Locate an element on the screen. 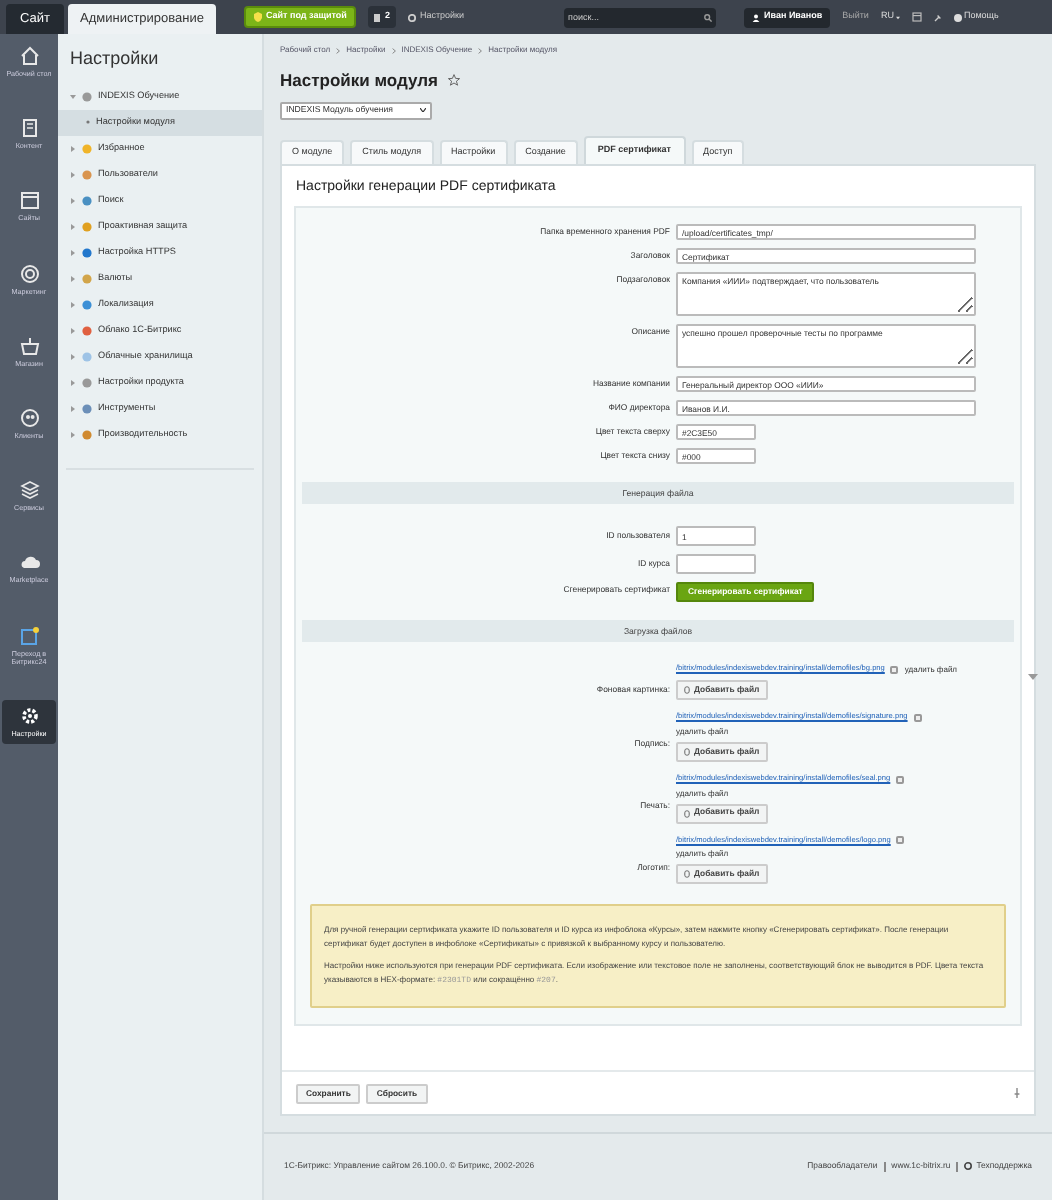  sidebar-title: Настройки is located at coordinates (114, 59).